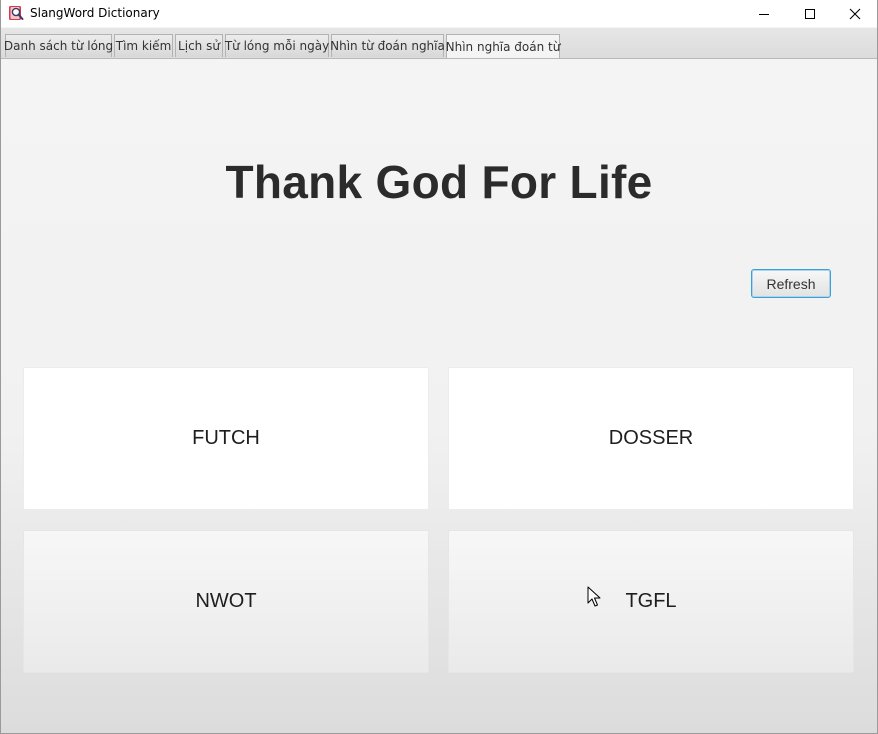 This screenshot has height=734, width=878. I want to click on answer-option-2: DOSSER, so click(651, 438).